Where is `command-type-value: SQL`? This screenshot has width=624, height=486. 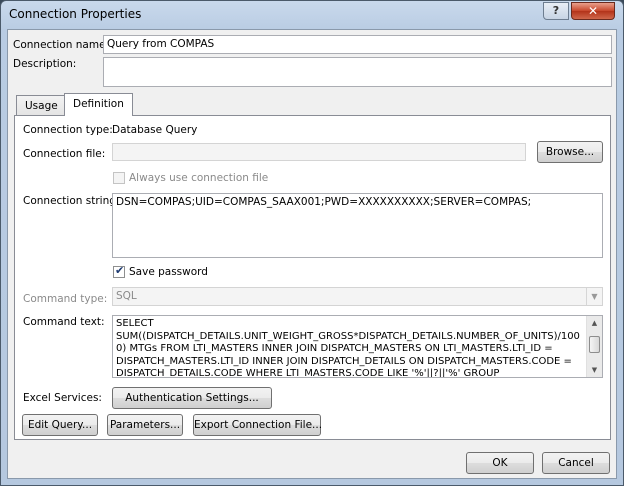
command-type-value: SQL is located at coordinates (126, 296).